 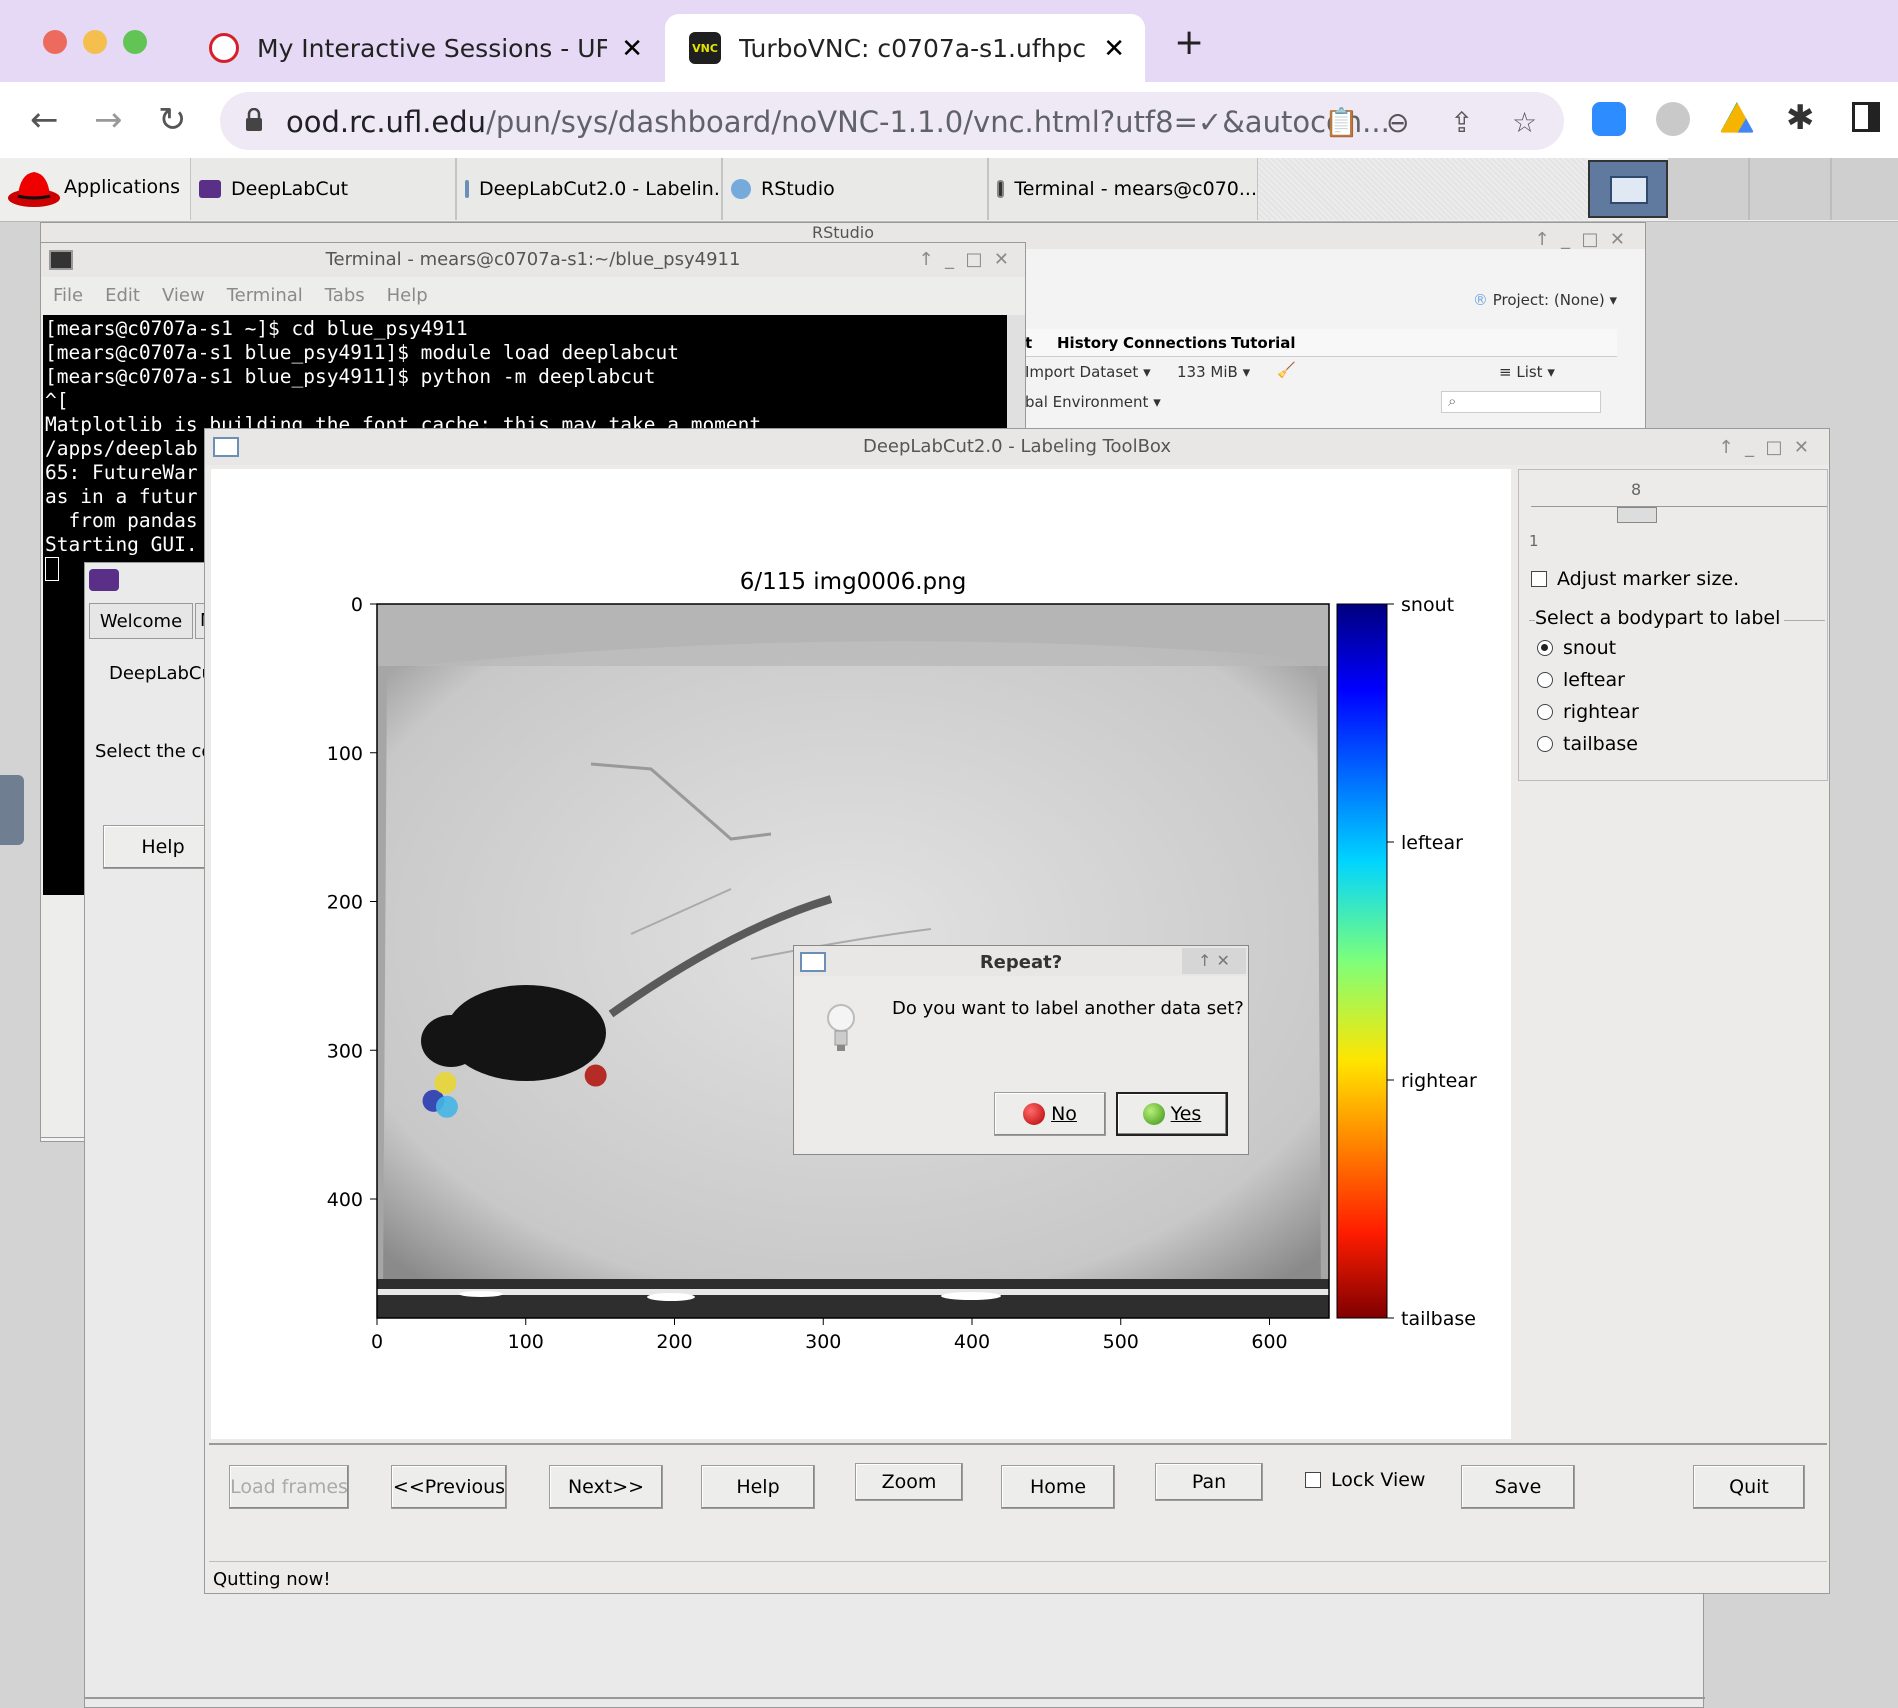 What do you see at coordinates (1341, 122) in the screenshot?
I see `clipboard-icon: 📋` at bounding box center [1341, 122].